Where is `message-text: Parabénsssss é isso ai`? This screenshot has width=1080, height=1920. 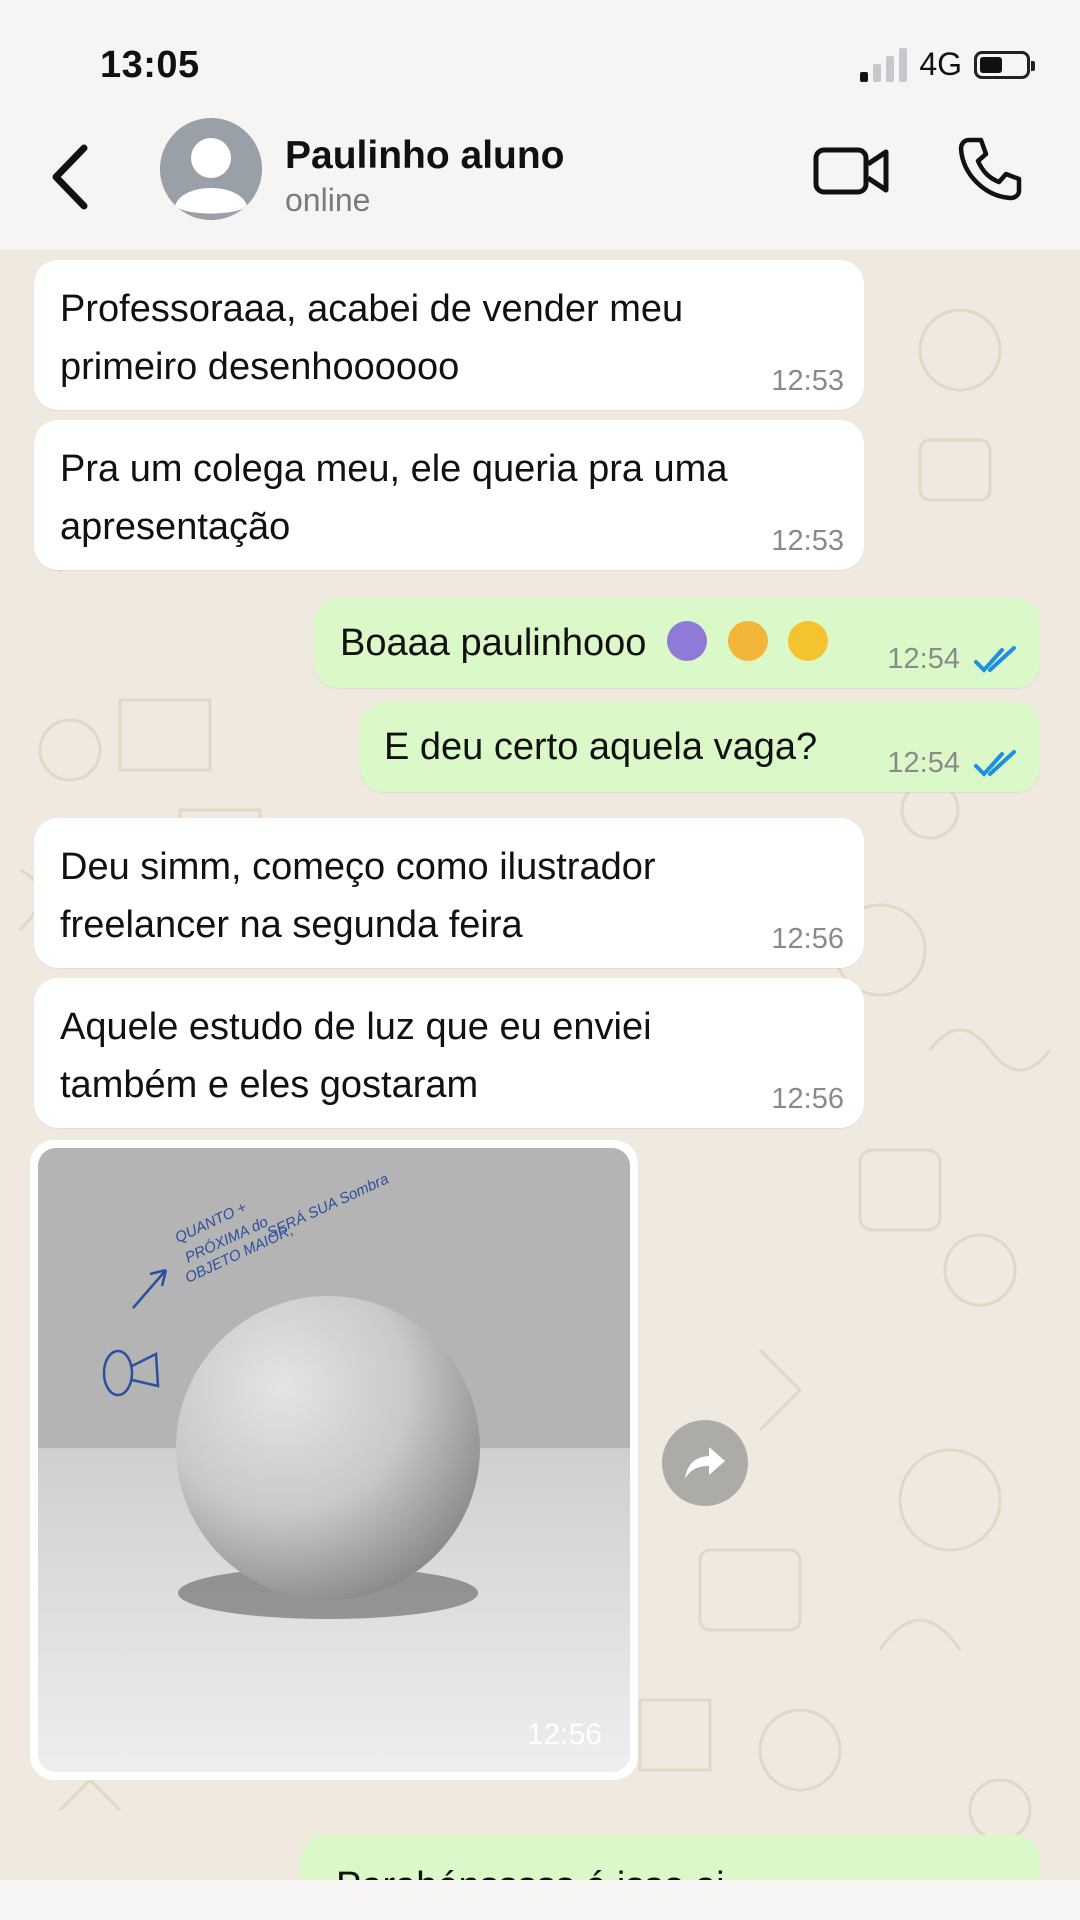 message-text: Parabénsssss é isso ai is located at coordinates (530, 1872).